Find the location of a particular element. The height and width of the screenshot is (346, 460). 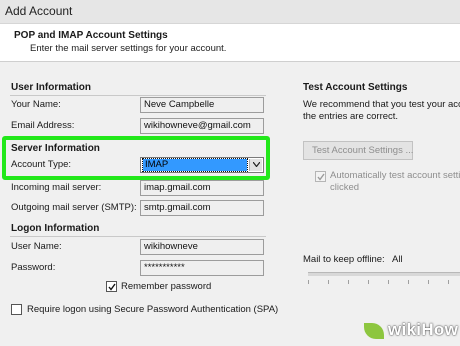

incoming-server-field: imap.gmail.com is located at coordinates (202, 188).